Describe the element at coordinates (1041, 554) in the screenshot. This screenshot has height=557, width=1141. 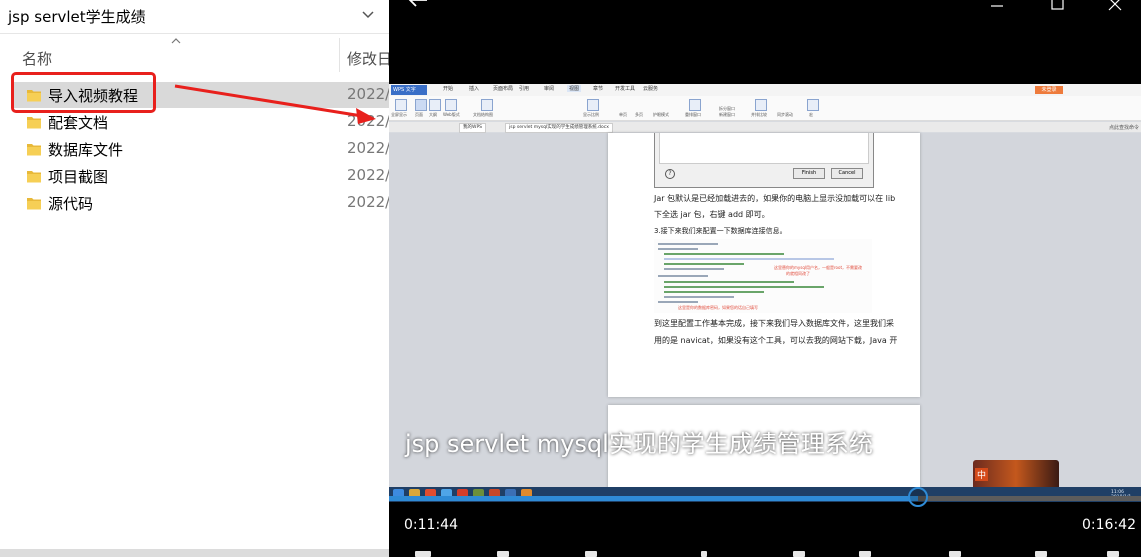
I see `more-icon` at that location.